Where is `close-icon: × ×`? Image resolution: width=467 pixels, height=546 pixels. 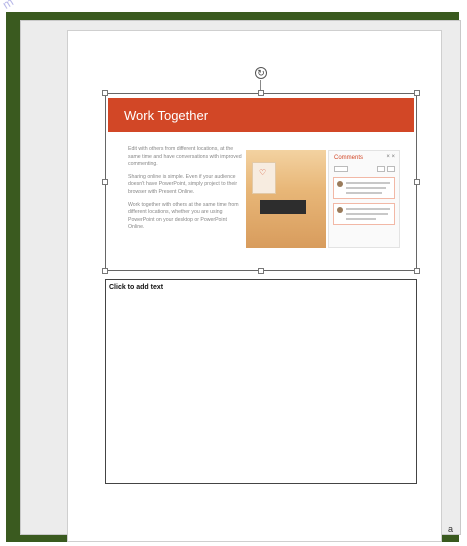
close-icon: × × is located at coordinates (390, 157).